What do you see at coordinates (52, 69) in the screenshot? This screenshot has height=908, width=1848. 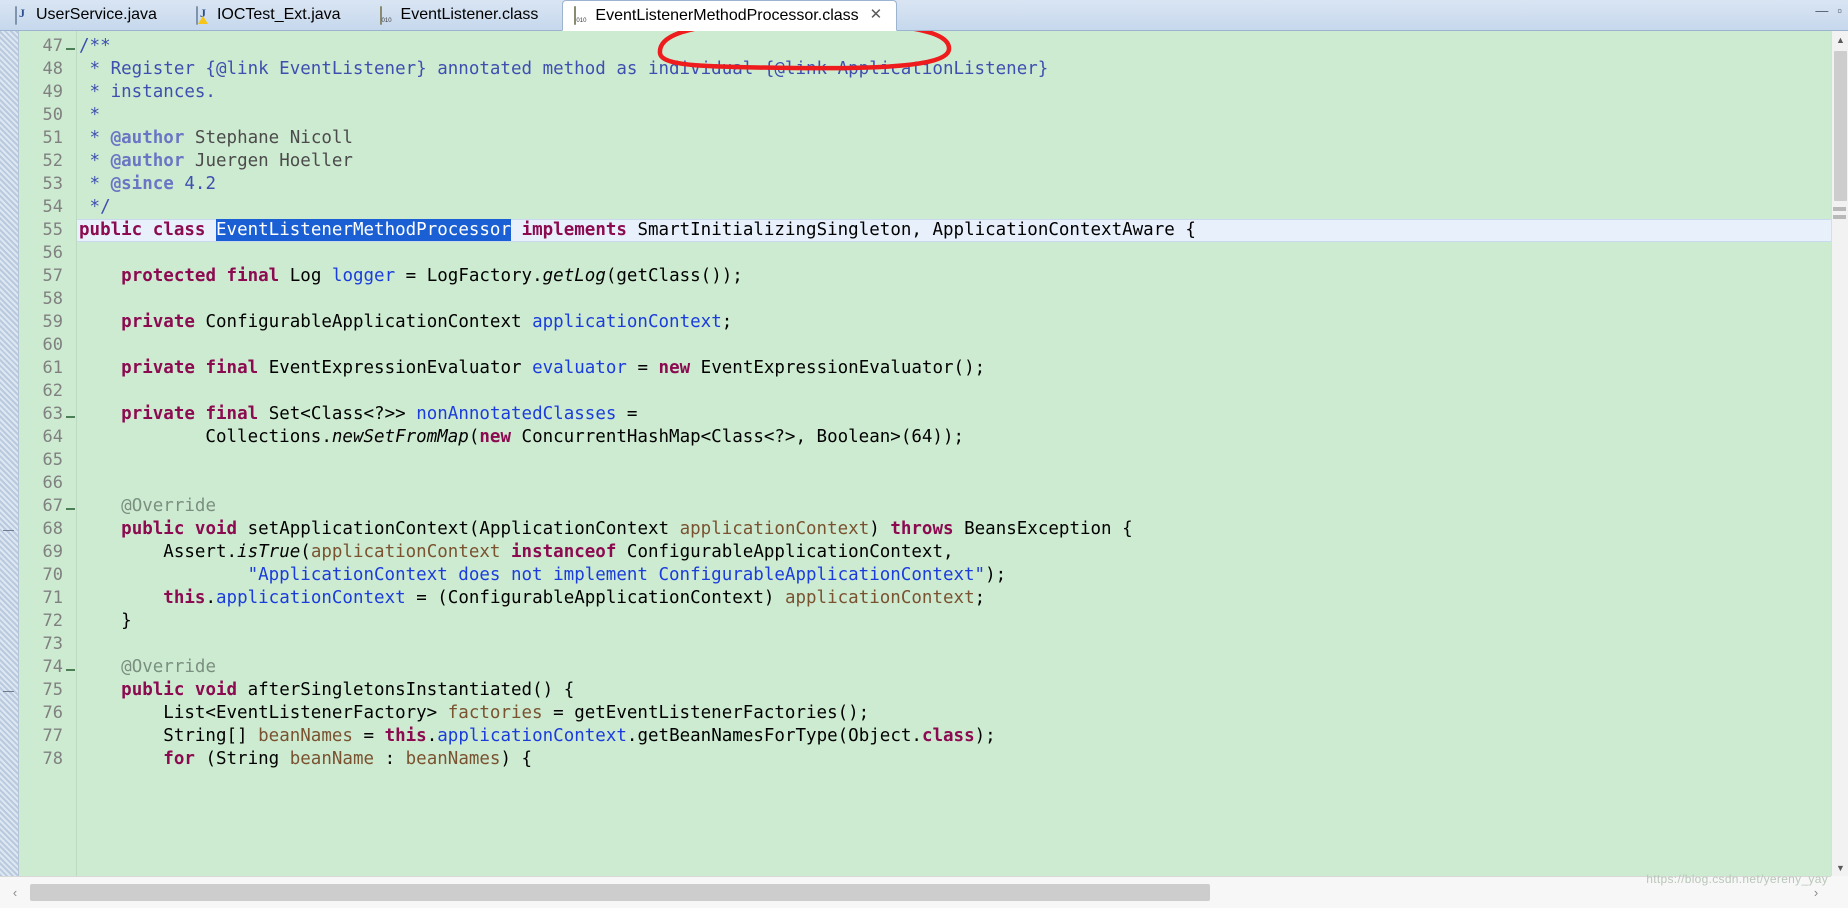 I see `line-number: 48` at bounding box center [52, 69].